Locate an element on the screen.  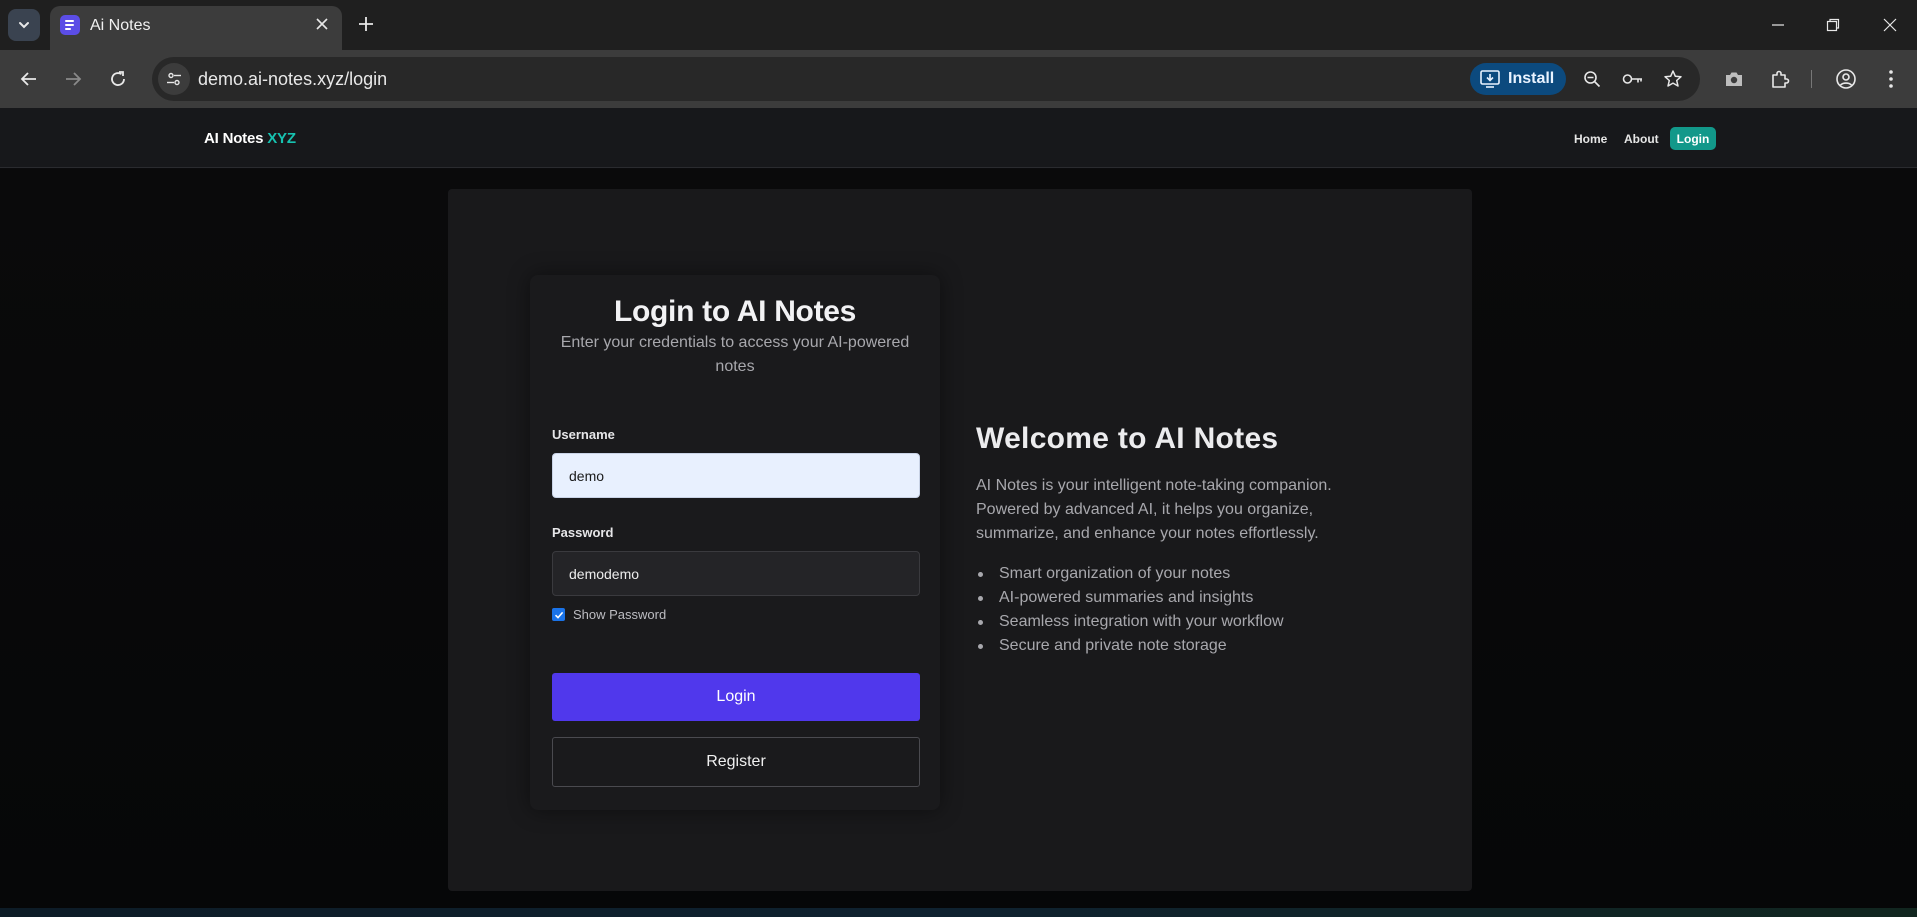
close-window-button is located at coordinates (1890, 25).